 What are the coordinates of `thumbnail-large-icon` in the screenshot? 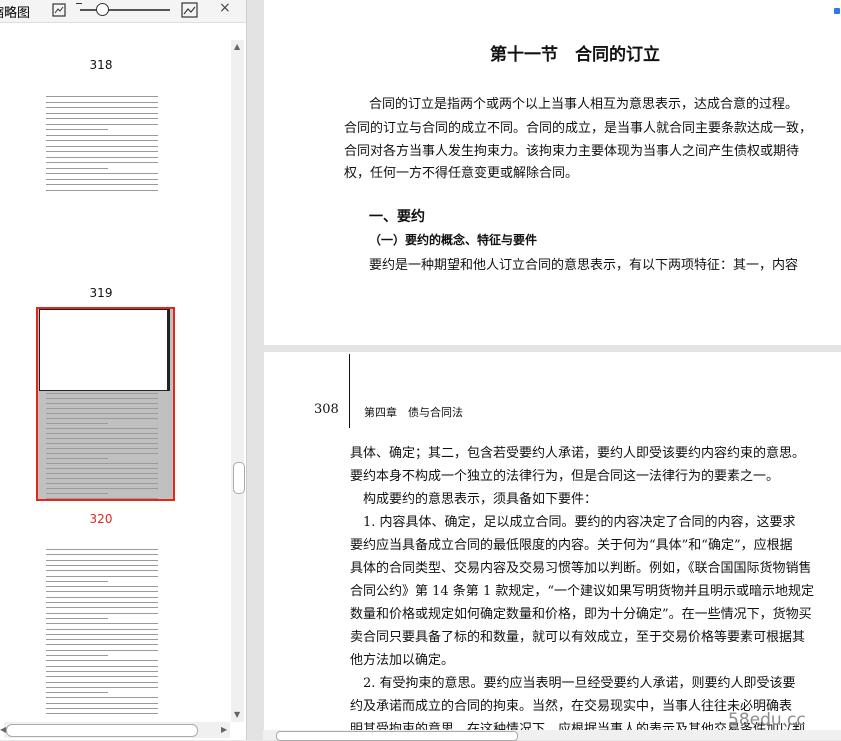 It's located at (189, 12).